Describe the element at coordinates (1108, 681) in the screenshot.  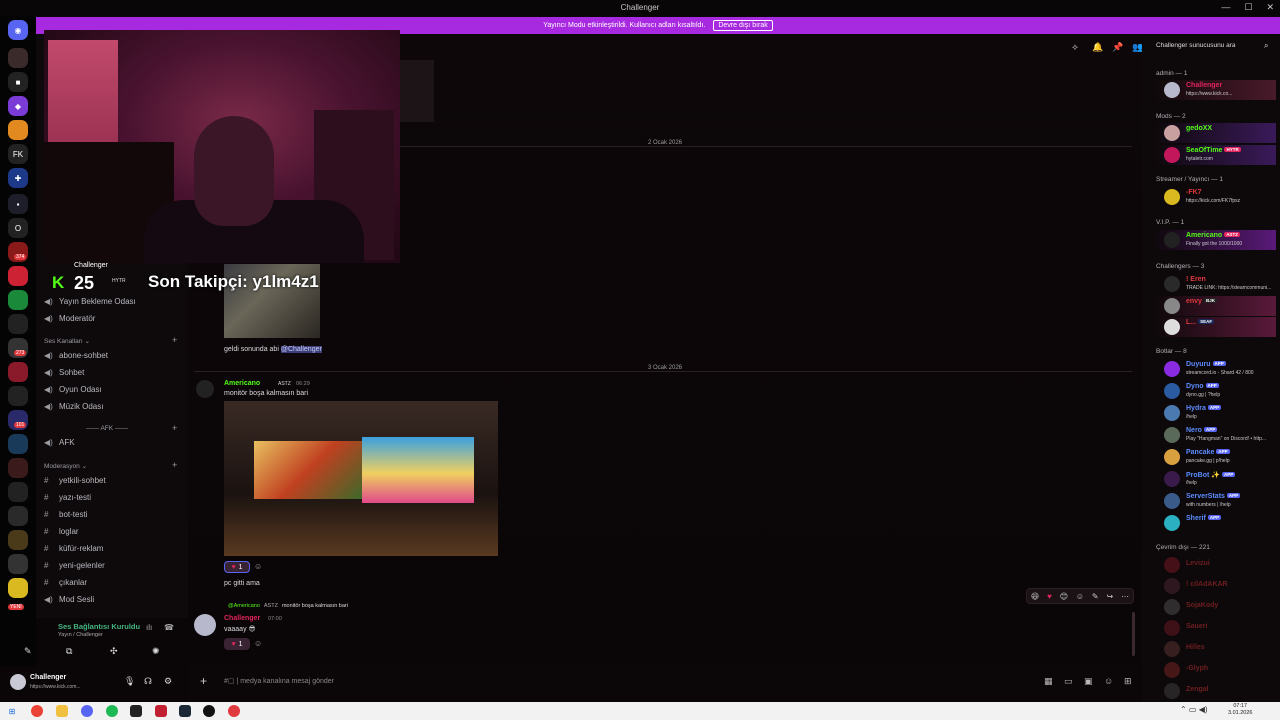
I see `emoji-icon: ☺` at that location.